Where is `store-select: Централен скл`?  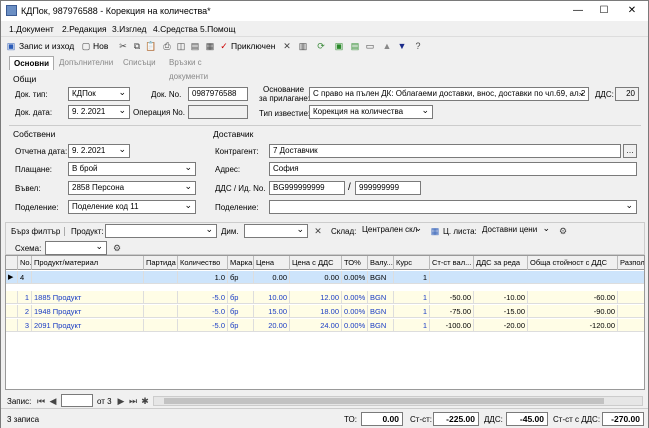
store-select: Централен скл is located at coordinates (392, 231).